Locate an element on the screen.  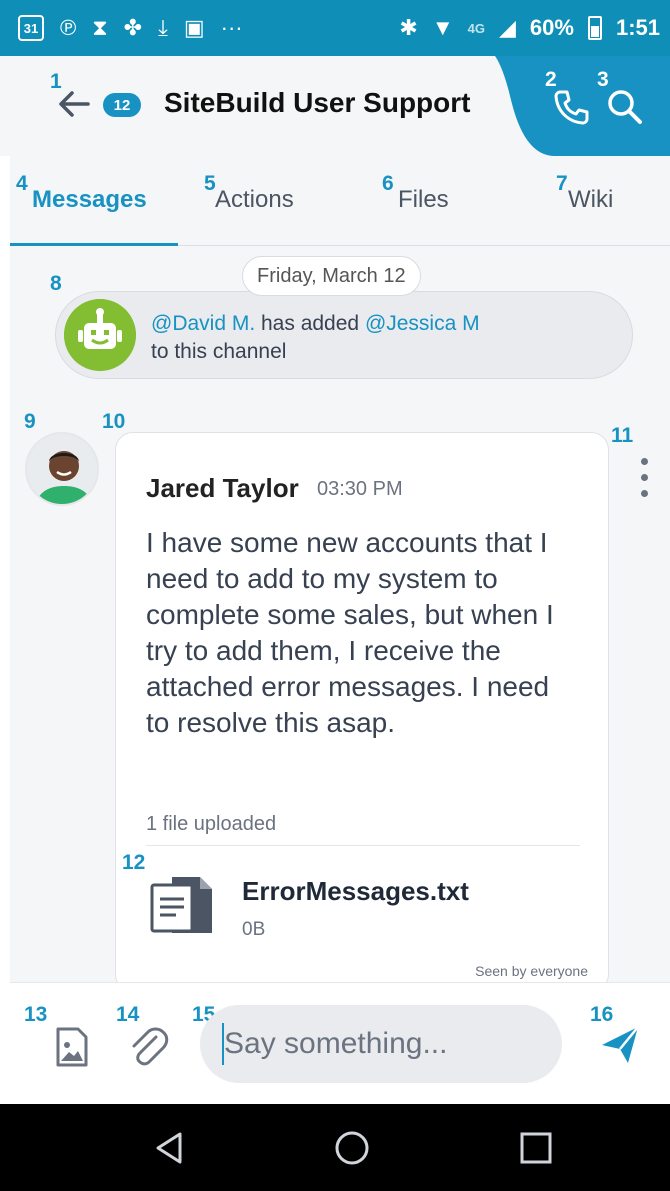
battery-percent: 60% is located at coordinates (551, 27).